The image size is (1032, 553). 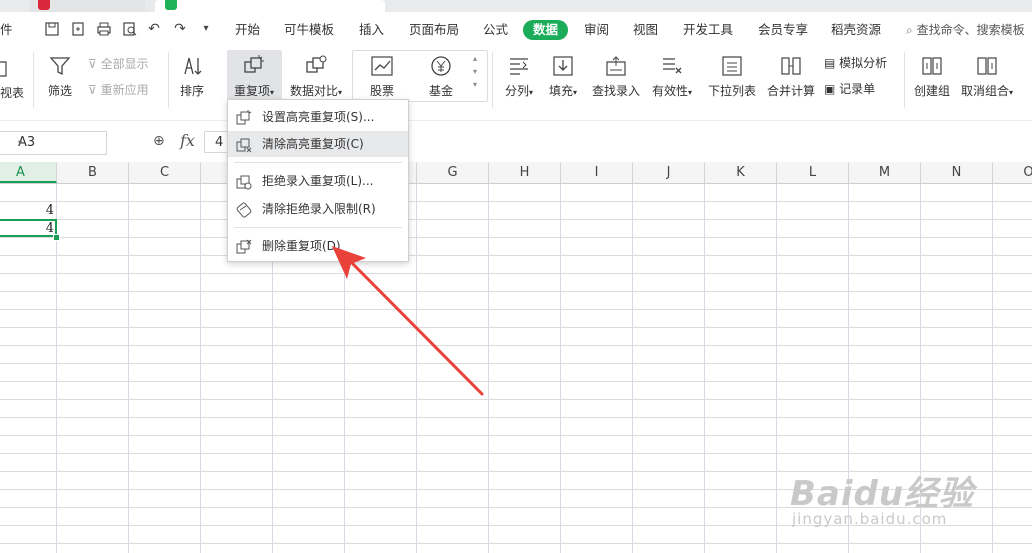 What do you see at coordinates (870, 519) in the screenshot?
I see `watermark-url: jingyan.baidu.com` at bounding box center [870, 519].